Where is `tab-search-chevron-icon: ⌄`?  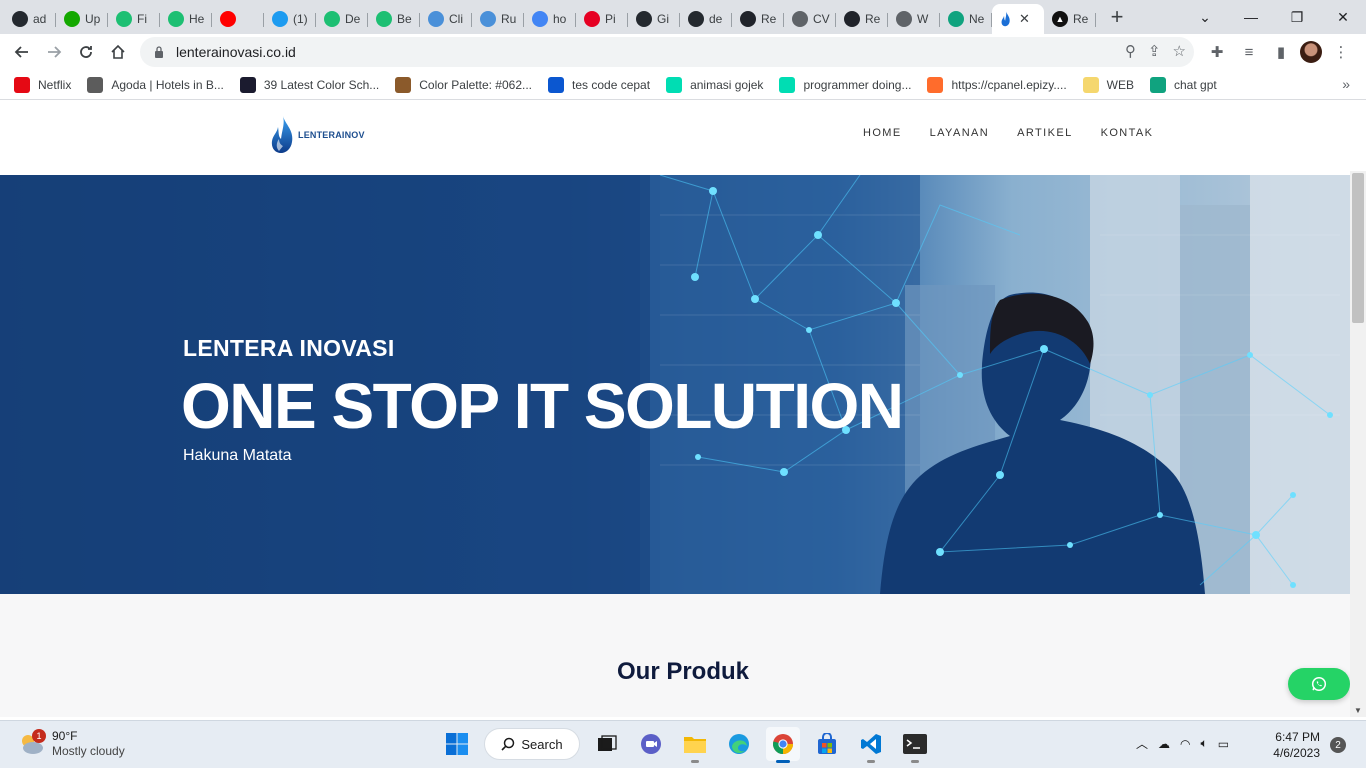
tab-search-chevron-icon: ⌄ is located at coordinates (1205, 17).